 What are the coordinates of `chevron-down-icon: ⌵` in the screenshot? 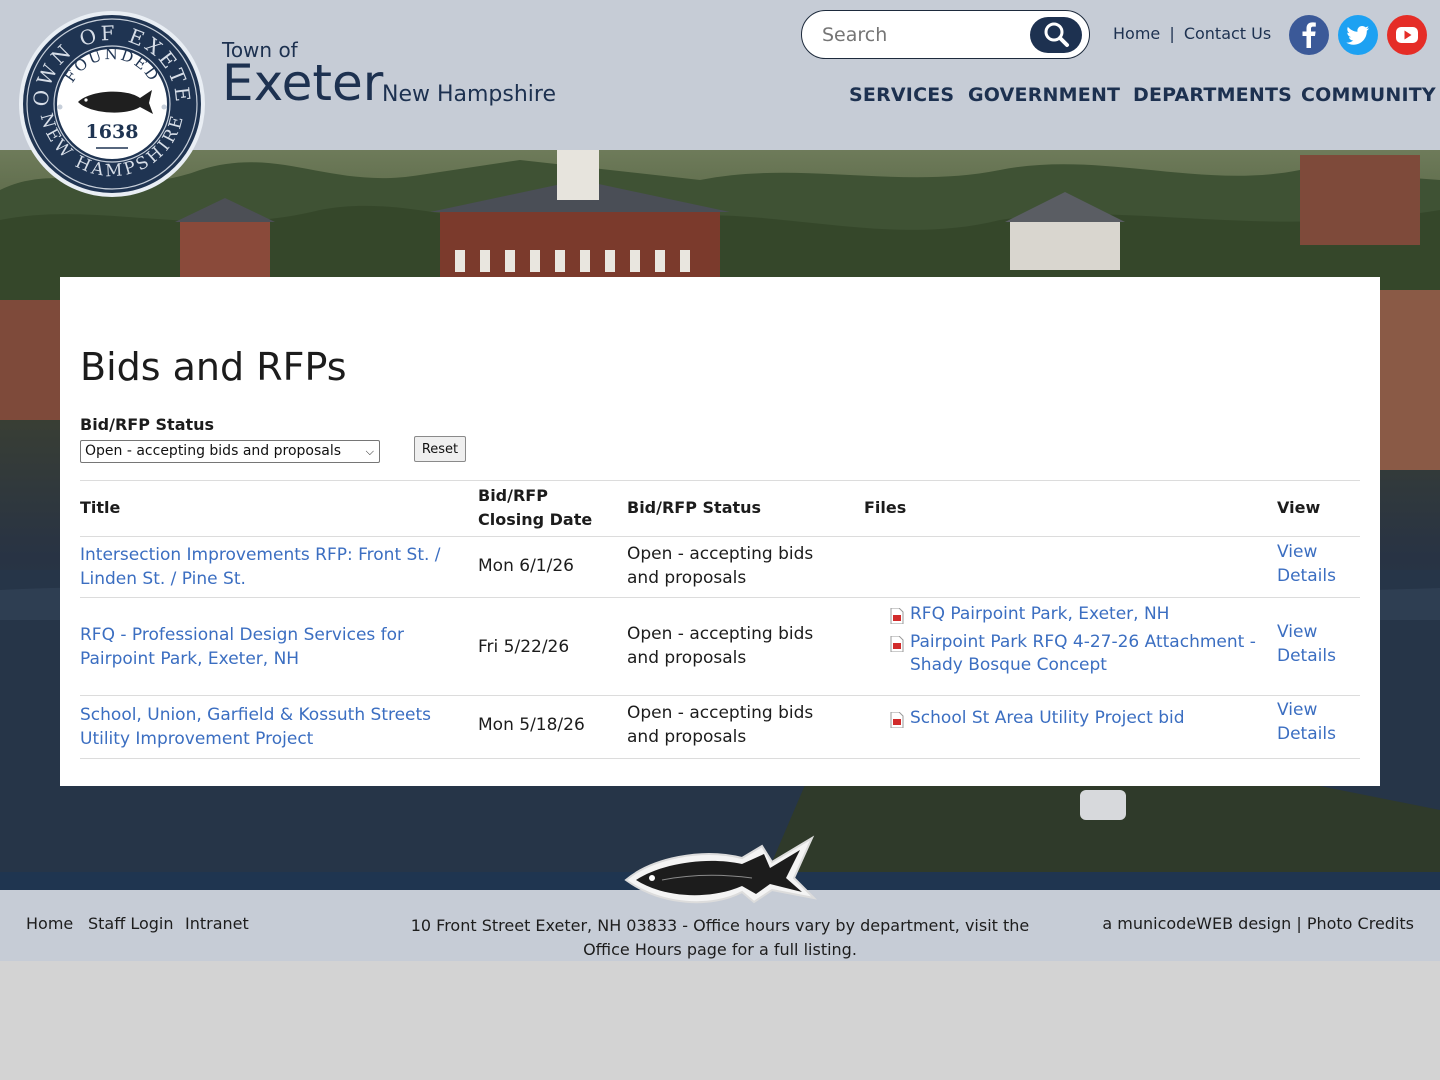 It's located at (369, 451).